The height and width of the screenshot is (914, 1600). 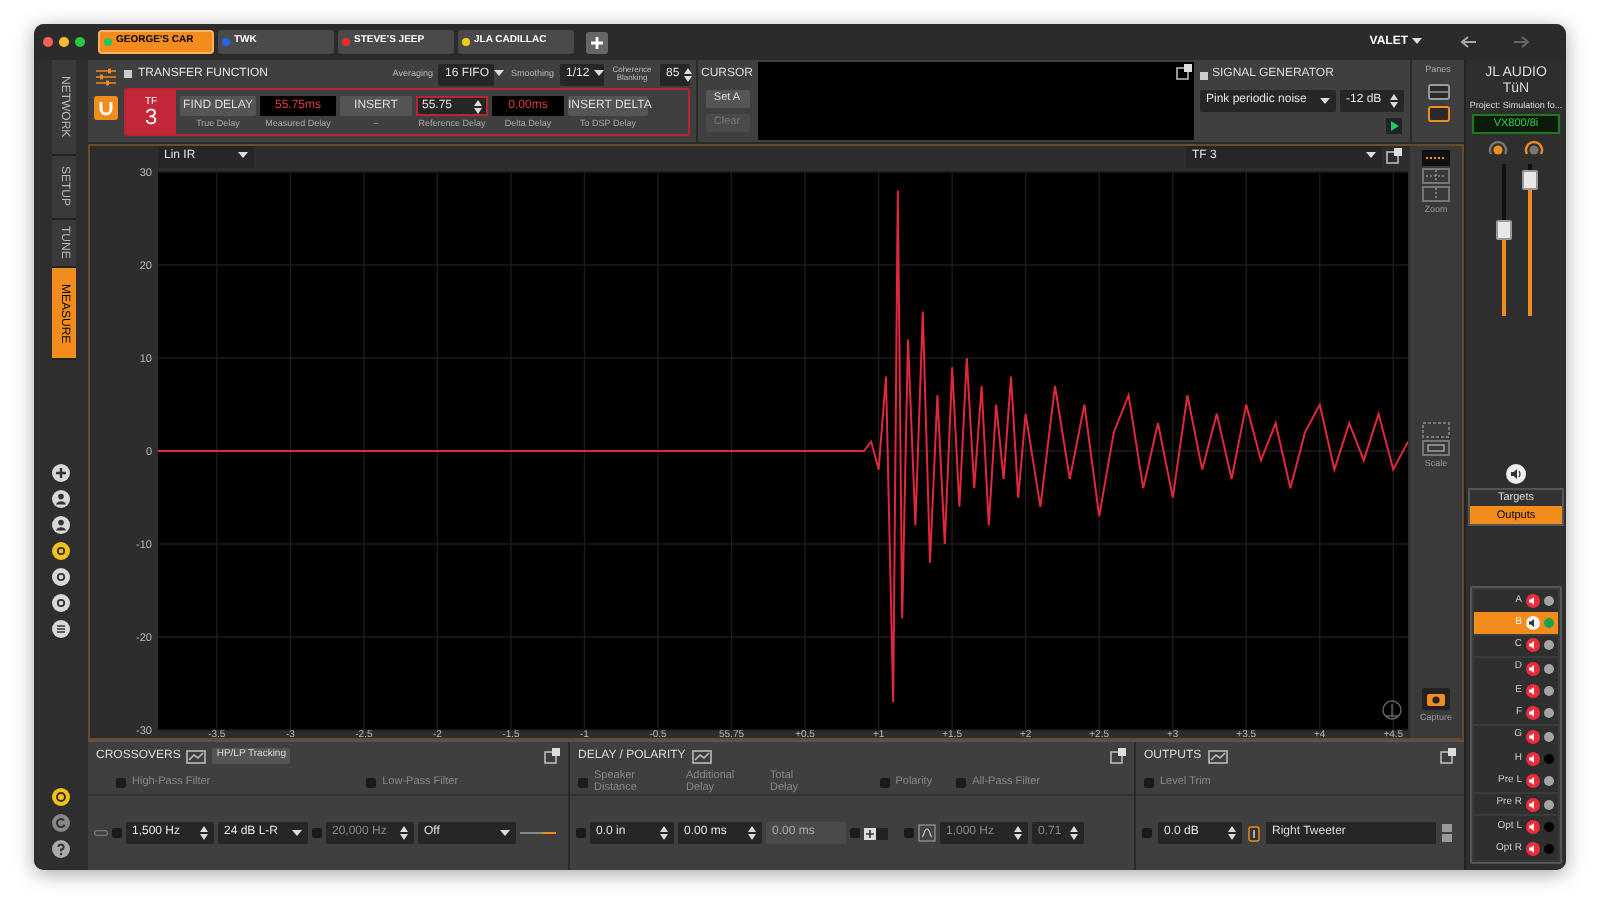 What do you see at coordinates (1436, 447) in the screenshot?
I see `scale-icon` at bounding box center [1436, 447].